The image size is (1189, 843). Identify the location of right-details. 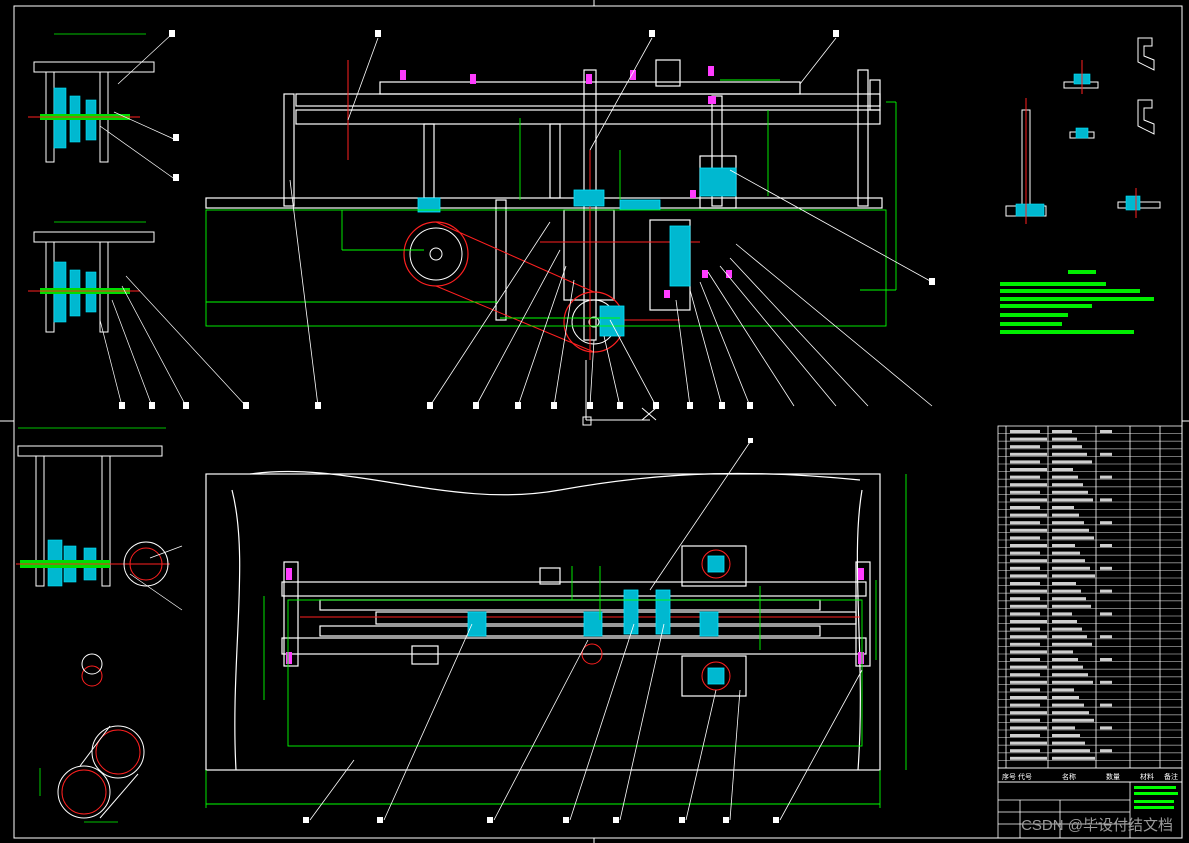
(1080, 185).